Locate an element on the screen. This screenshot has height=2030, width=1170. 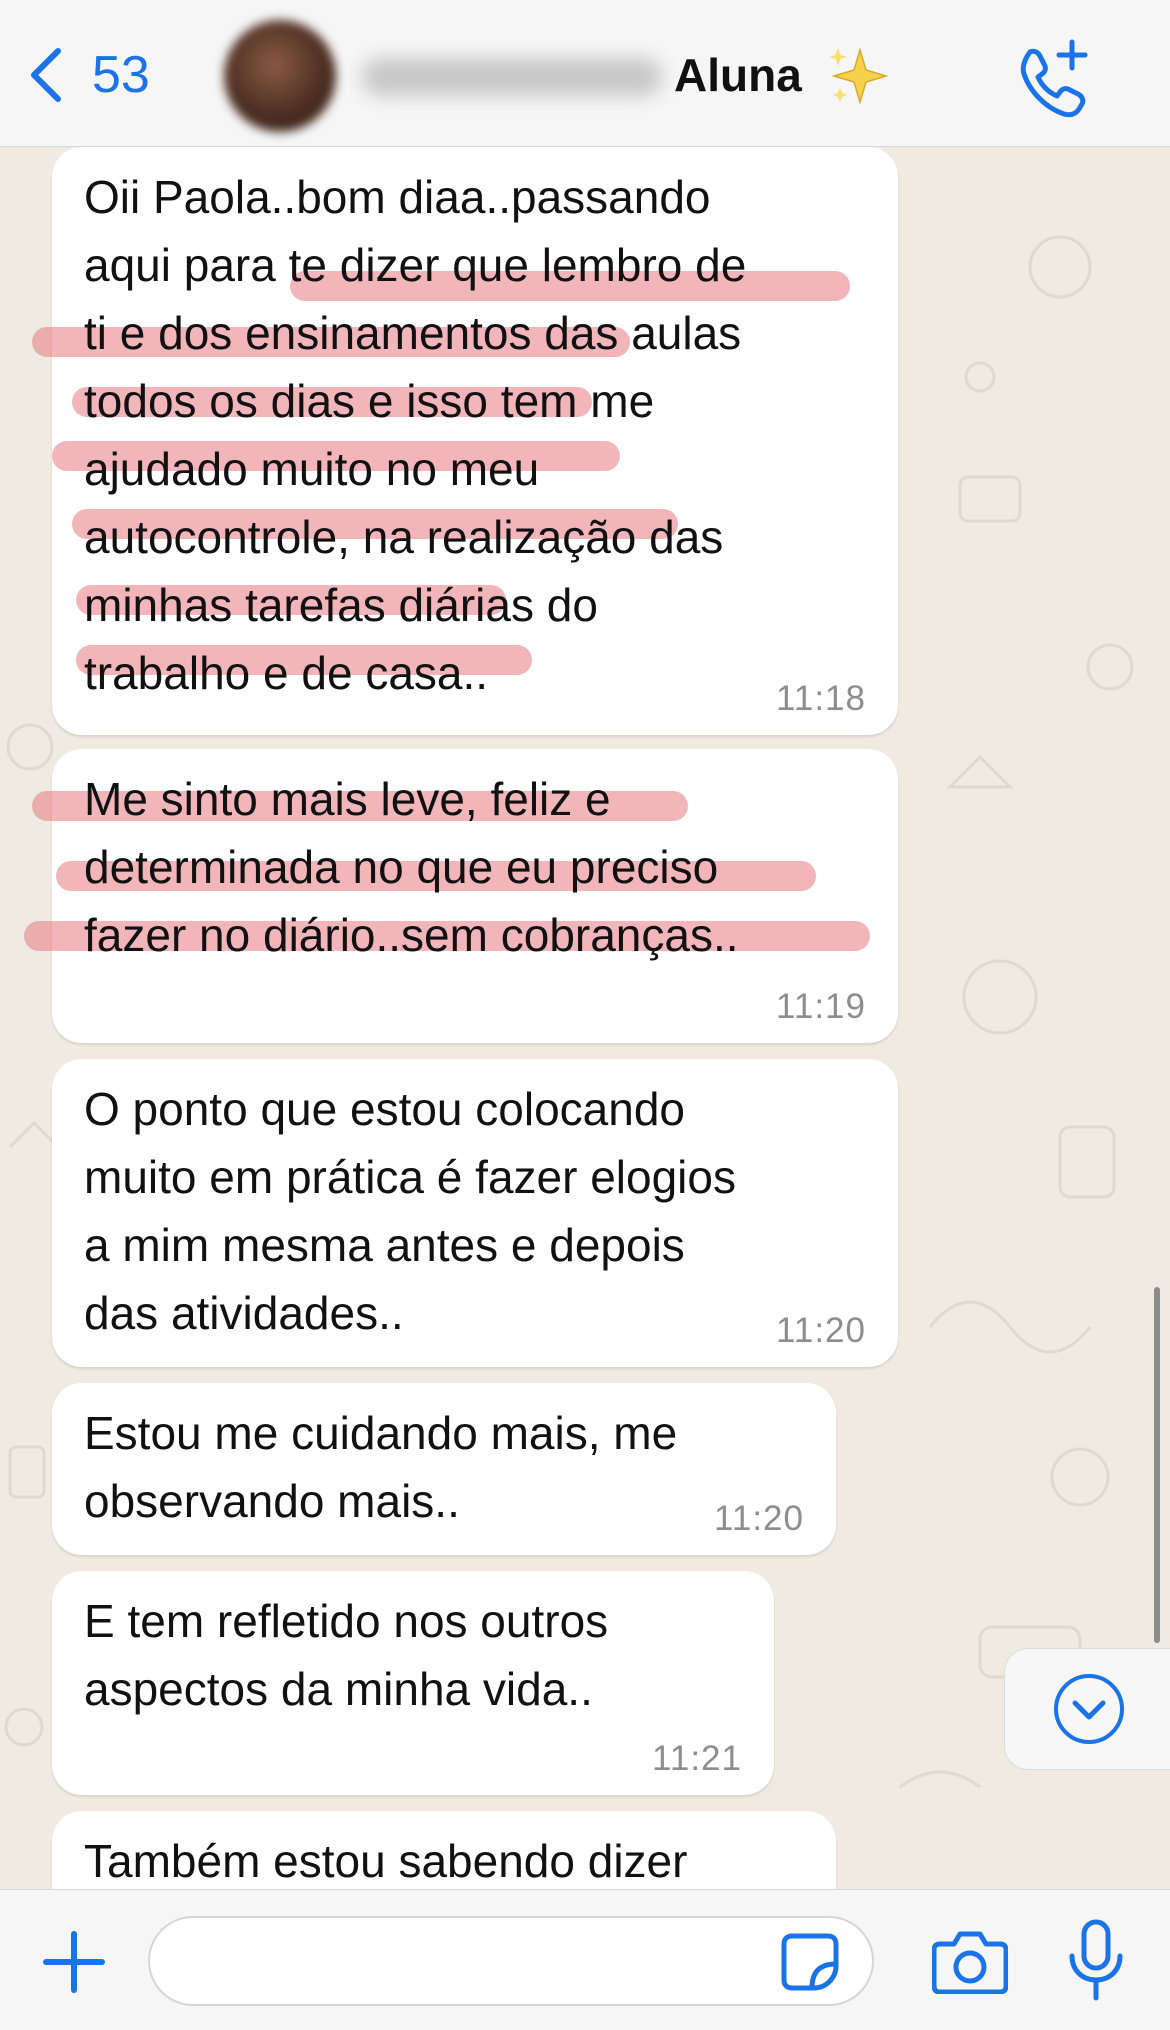
contact-avatar is located at coordinates (280, 76).